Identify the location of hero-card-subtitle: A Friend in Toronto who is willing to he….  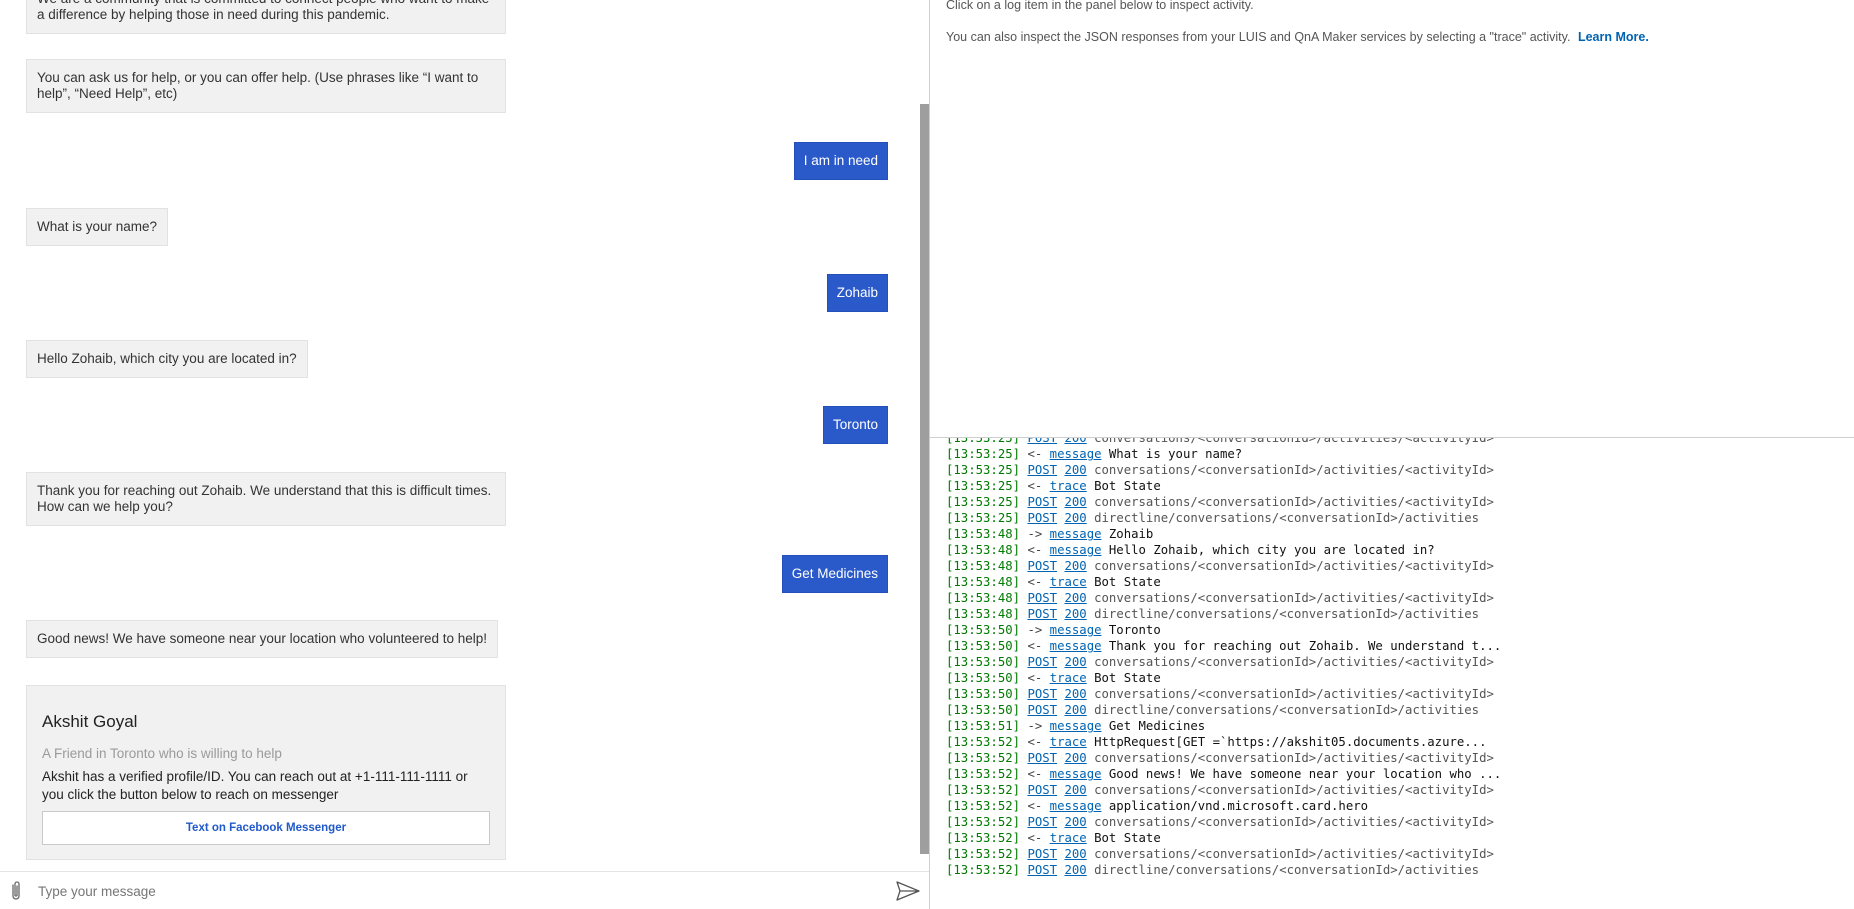
(162, 753).